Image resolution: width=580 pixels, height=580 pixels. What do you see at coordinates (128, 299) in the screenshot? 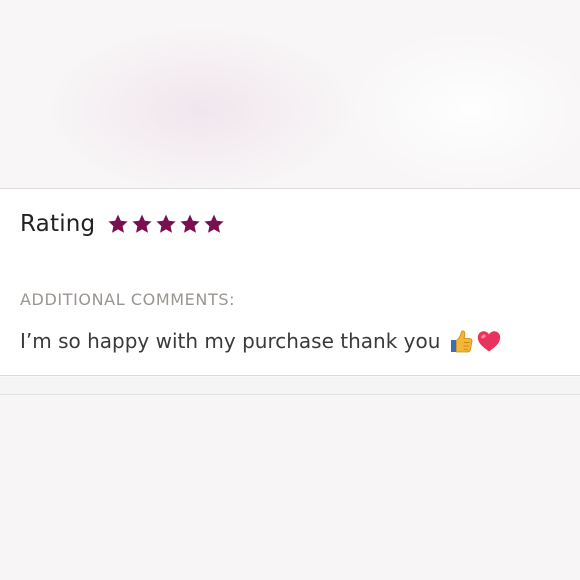
I see `comments-heading: ADDITIONAL COMMENTS:` at bounding box center [128, 299].